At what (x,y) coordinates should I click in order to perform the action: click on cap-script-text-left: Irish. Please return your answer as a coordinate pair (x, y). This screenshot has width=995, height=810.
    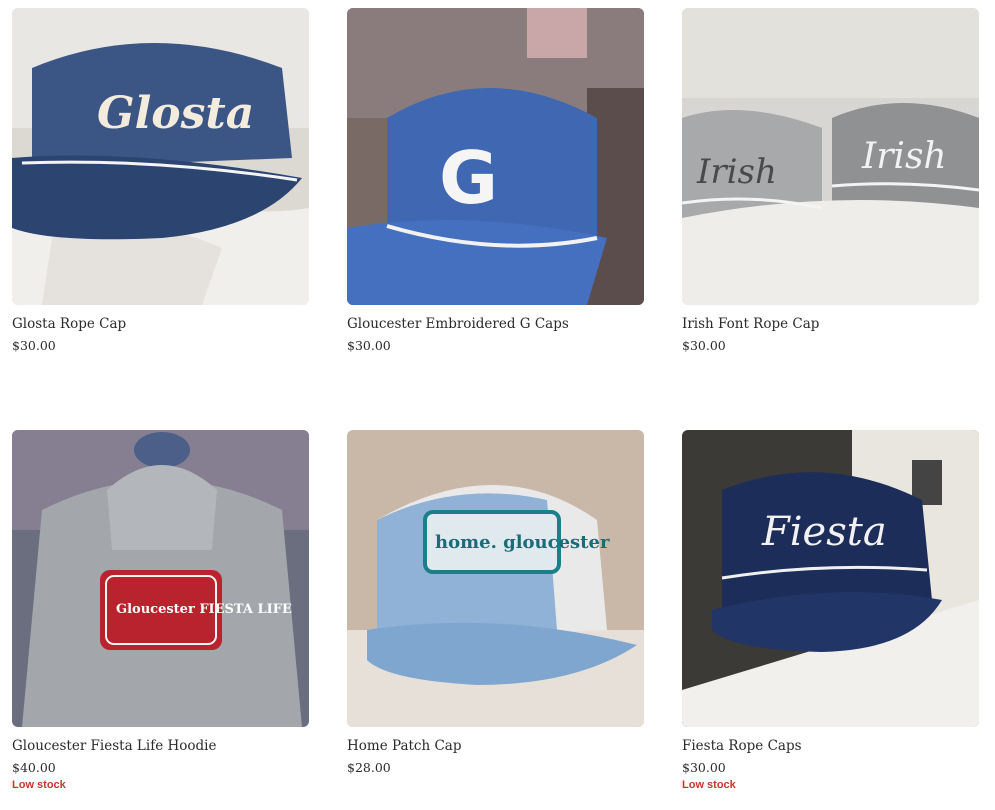
    Looking at the image, I should click on (736, 172).